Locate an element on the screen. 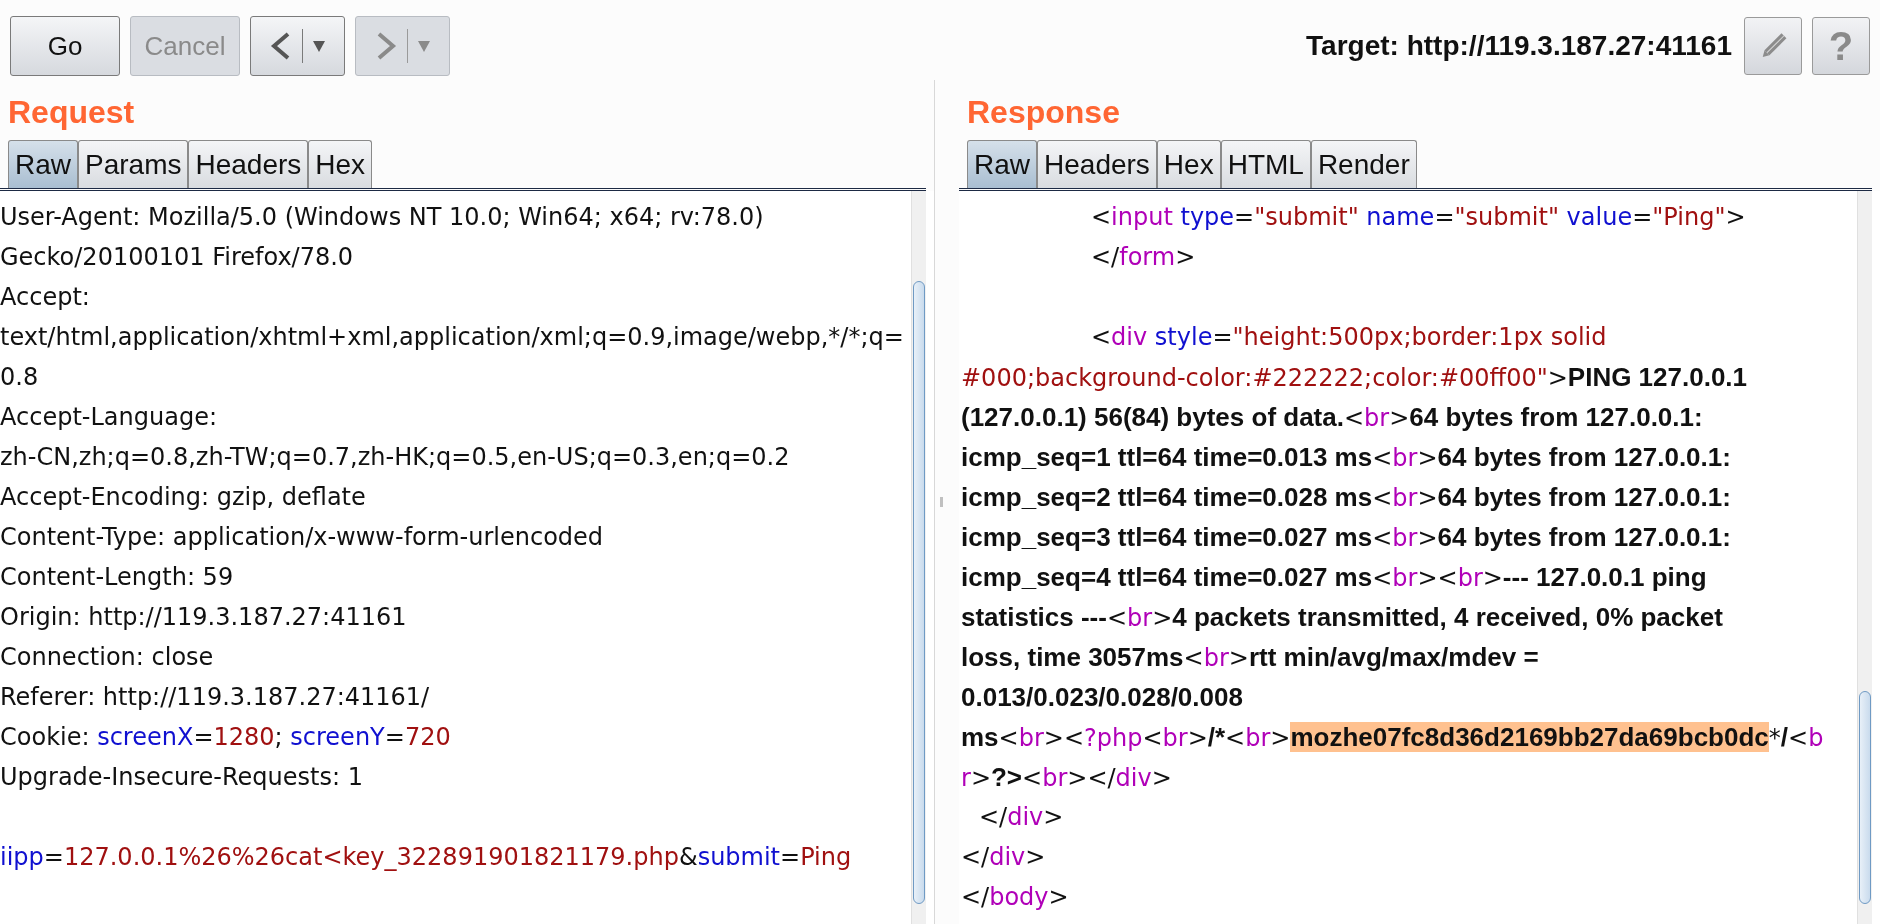 The image size is (1880, 924). code-line: Cookie: screenX=1280; screenY=720 is located at coordinates (226, 737).